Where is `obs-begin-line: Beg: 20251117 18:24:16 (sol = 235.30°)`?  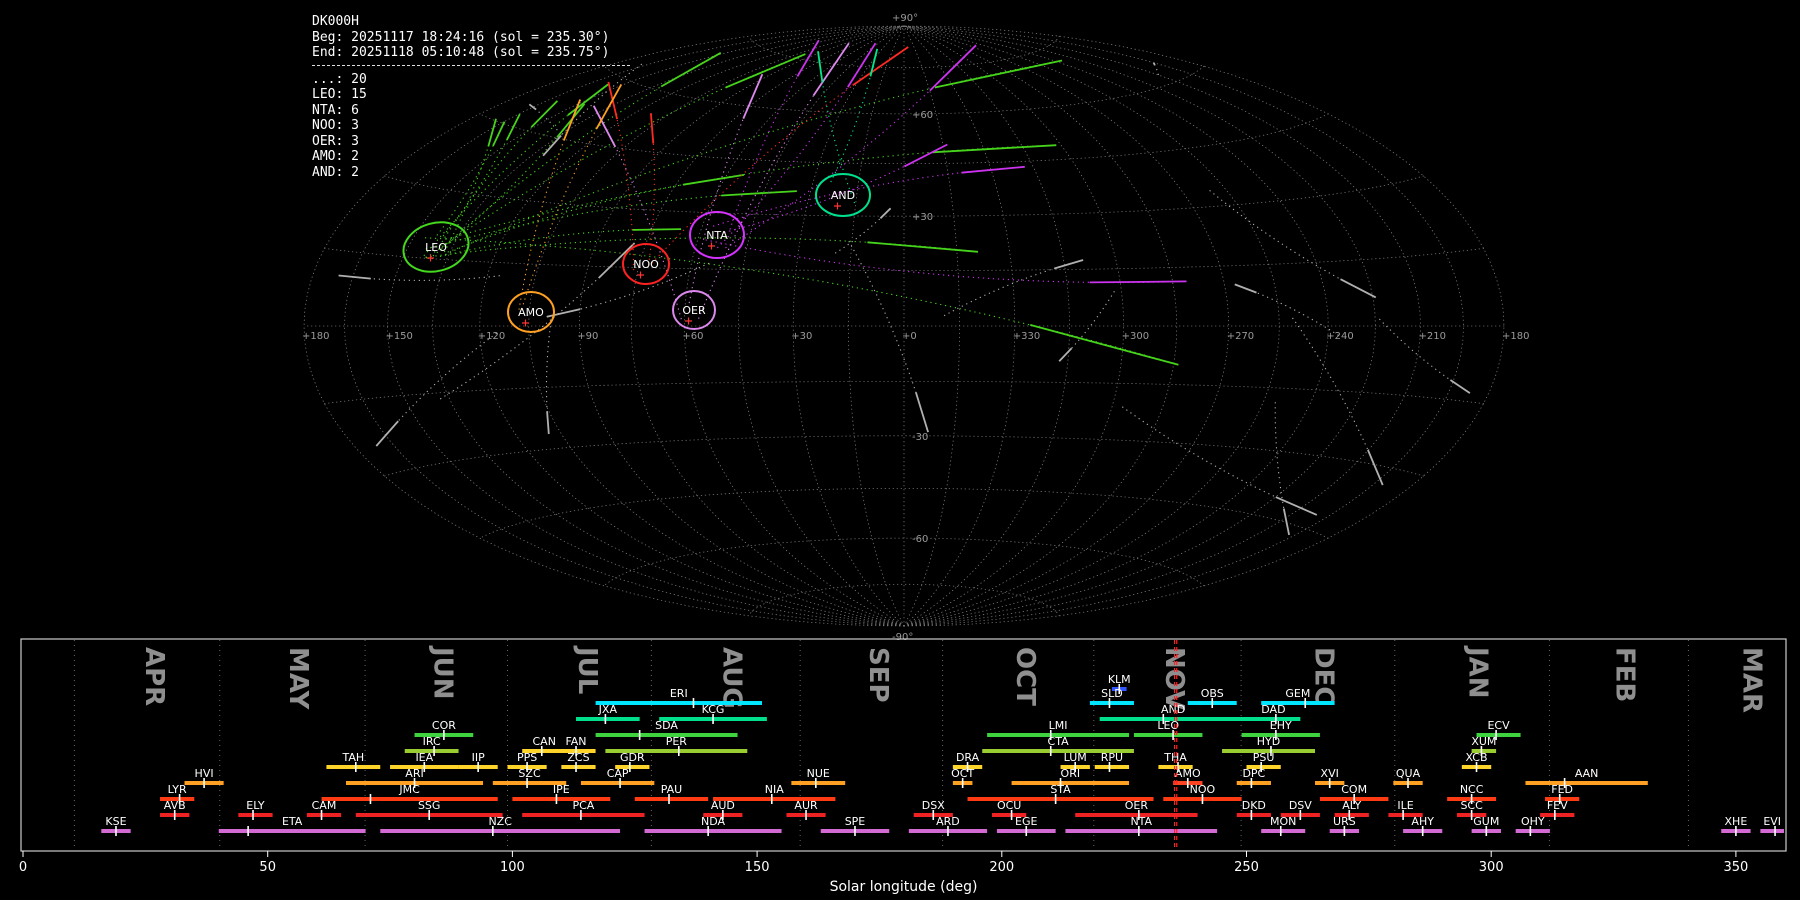 obs-begin-line: Beg: 20251117 18:24:16 (sol = 235.30°) is located at coordinates (461, 37).